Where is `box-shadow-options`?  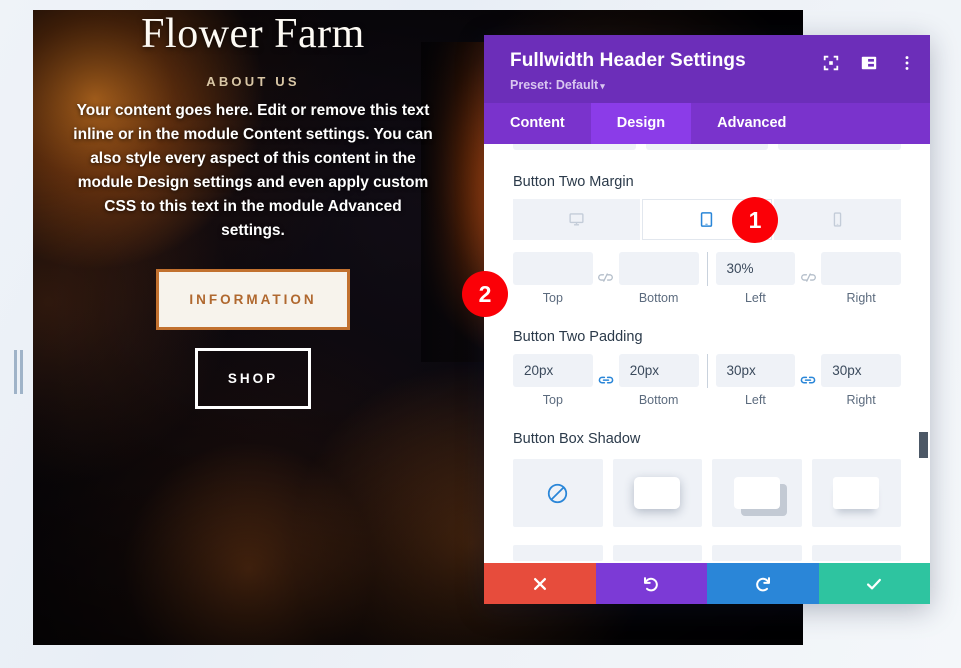 box-shadow-options is located at coordinates (707, 493).